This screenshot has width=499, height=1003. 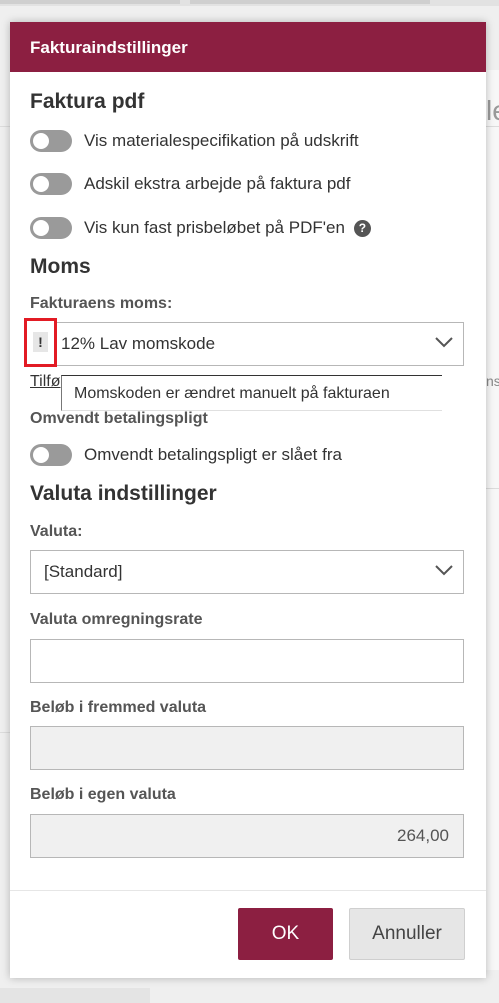 I want to click on toggle-row-reverse-charge: Omvendt betalingspligt er slået fra, so click(x=186, y=455).